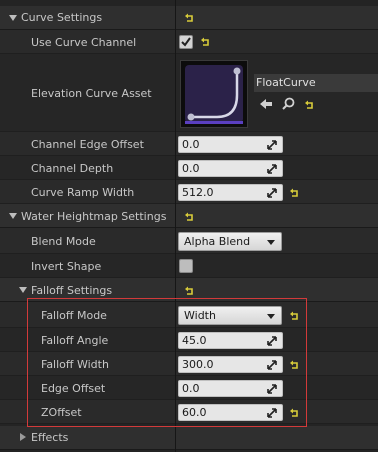 The image size is (378, 452). What do you see at coordinates (175, 226) in the screenshot?
I see `column-divider` at bounding box center [175, 226].